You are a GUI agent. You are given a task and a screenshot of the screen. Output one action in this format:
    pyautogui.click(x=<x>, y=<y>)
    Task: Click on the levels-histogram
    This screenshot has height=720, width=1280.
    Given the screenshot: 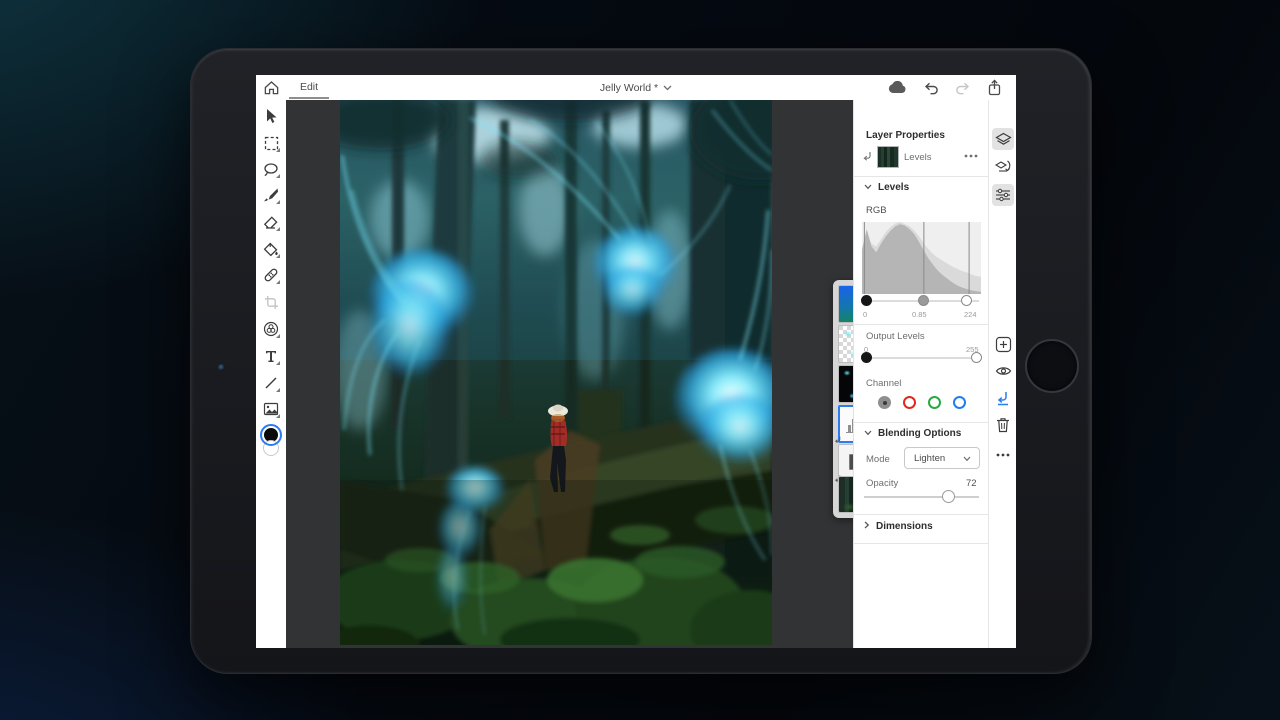 What is the action you would take?
    pyautogui.click(x=921, y=258)
    